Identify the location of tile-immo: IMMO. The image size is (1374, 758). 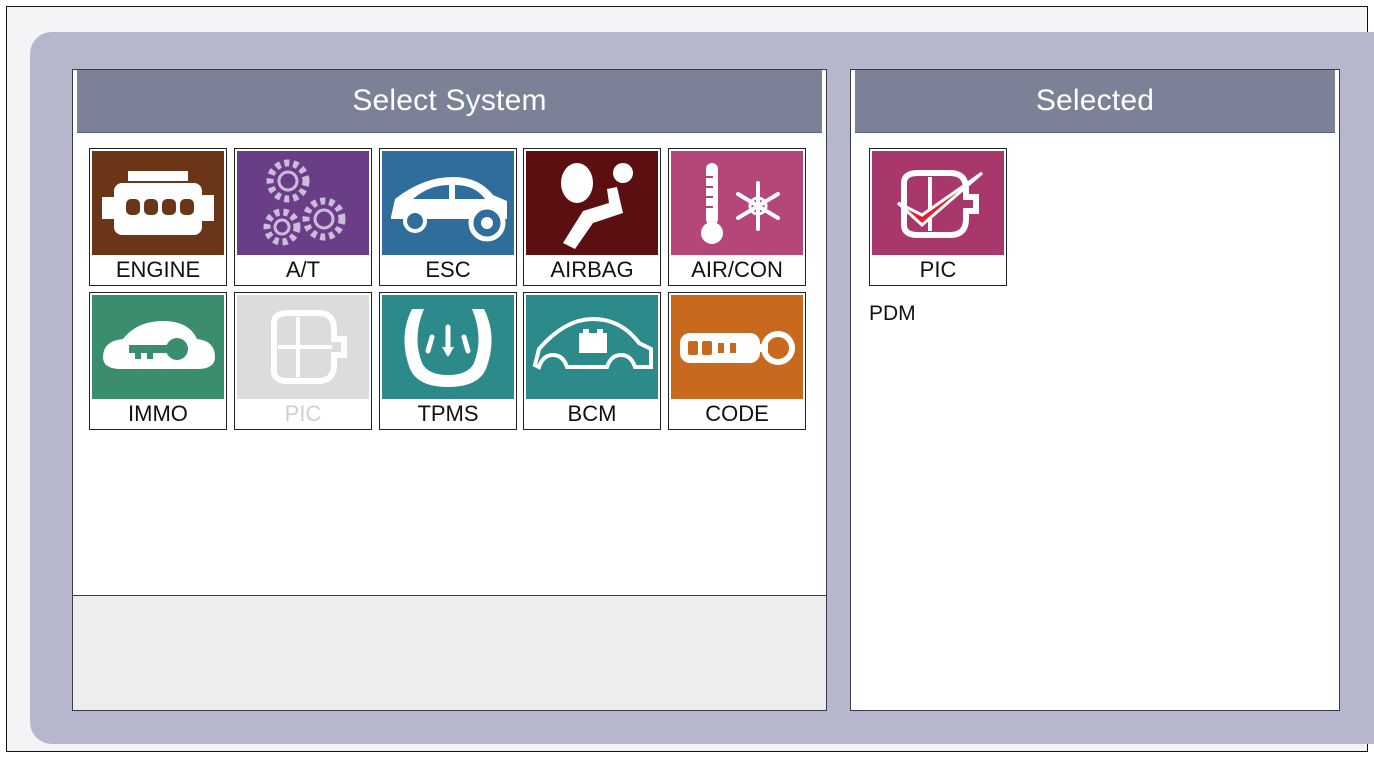
(158, 361).